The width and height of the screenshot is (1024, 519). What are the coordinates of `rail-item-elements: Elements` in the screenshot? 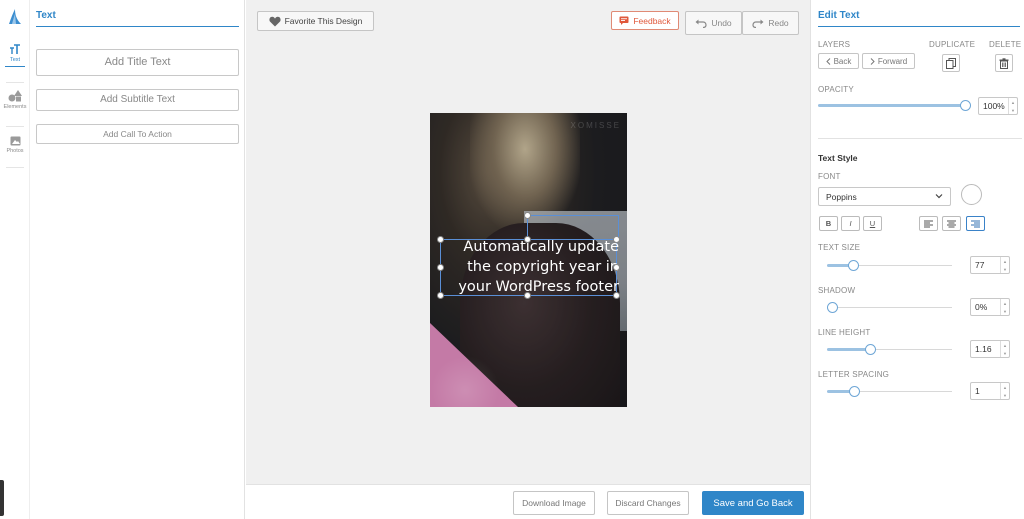 It's located at (15, 99).